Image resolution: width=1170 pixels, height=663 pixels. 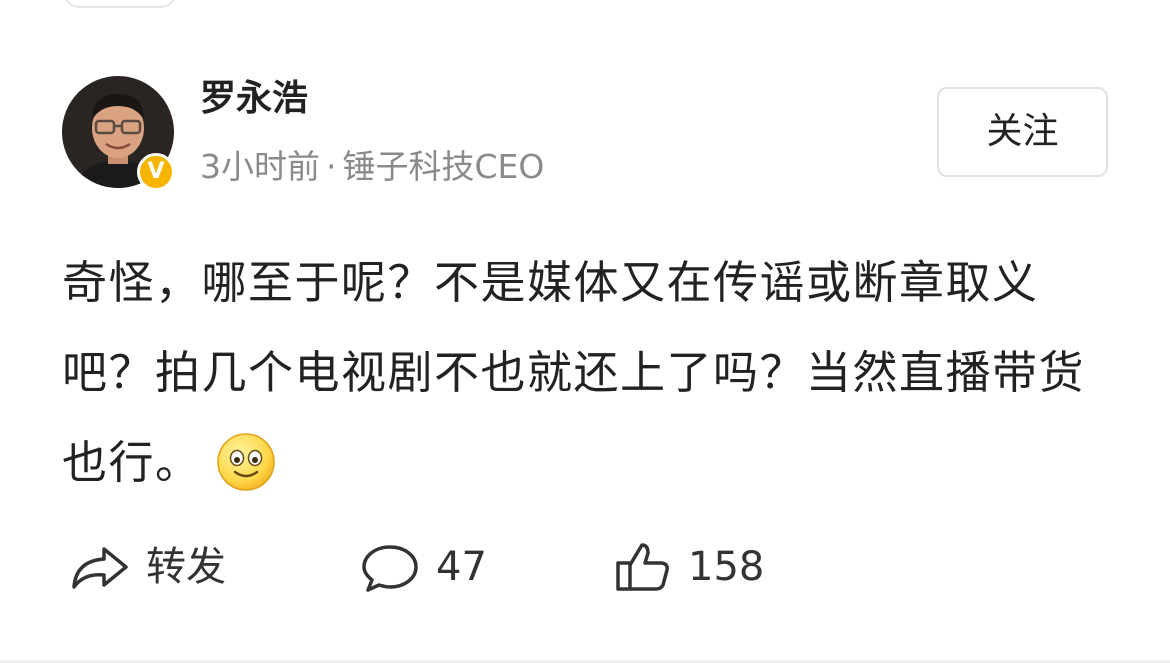 I want to click on like-count: 158, so click(x=726, y=567).